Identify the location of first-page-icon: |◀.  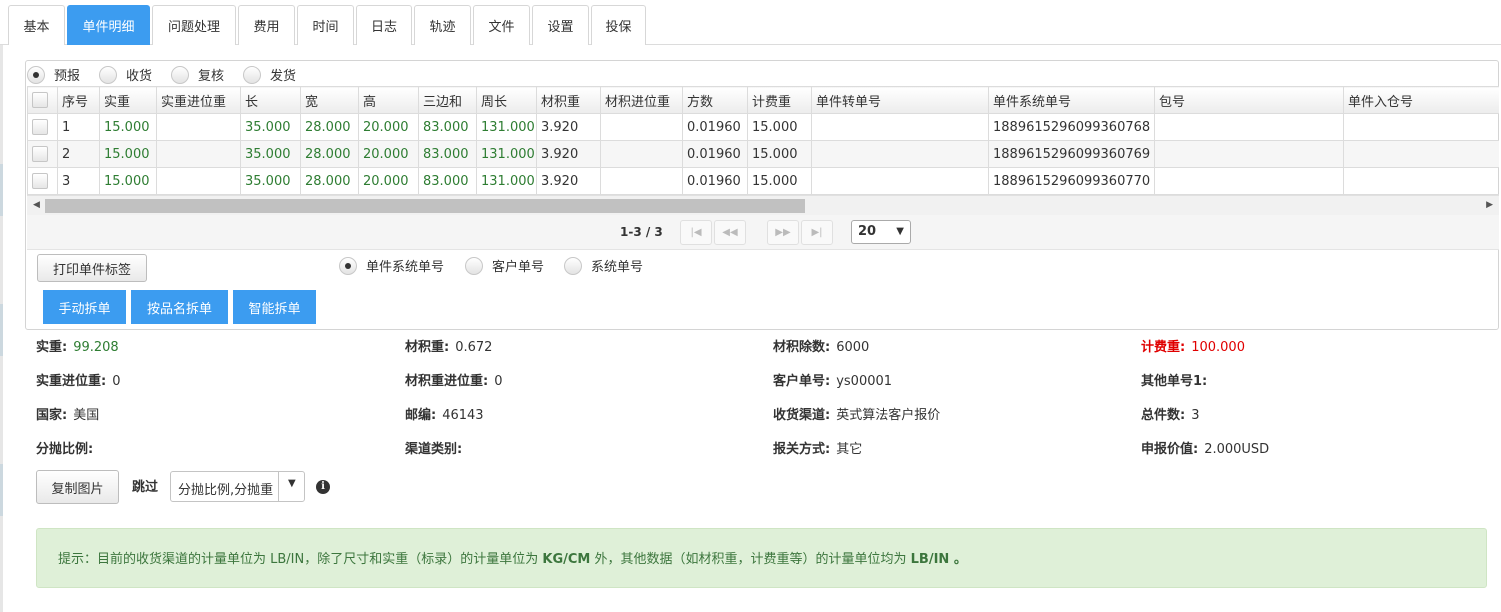
(696, 232).